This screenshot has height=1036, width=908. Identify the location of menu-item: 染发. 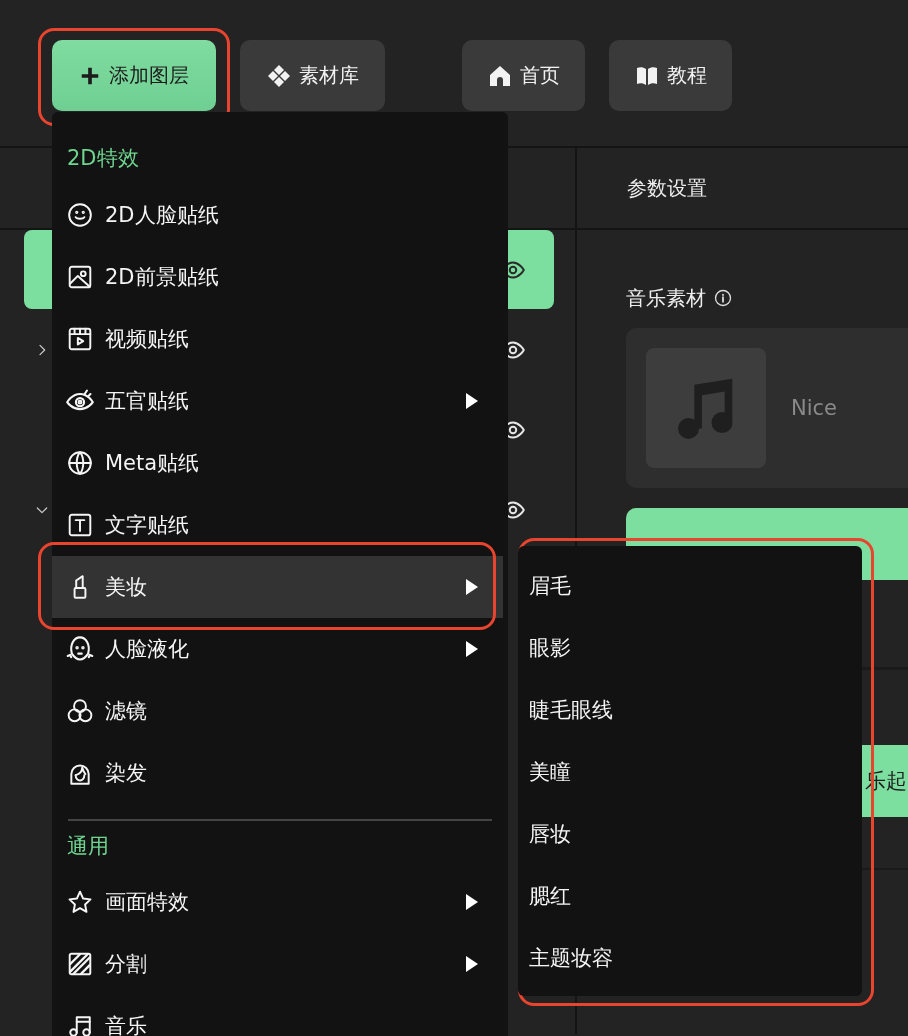
(277, 773).